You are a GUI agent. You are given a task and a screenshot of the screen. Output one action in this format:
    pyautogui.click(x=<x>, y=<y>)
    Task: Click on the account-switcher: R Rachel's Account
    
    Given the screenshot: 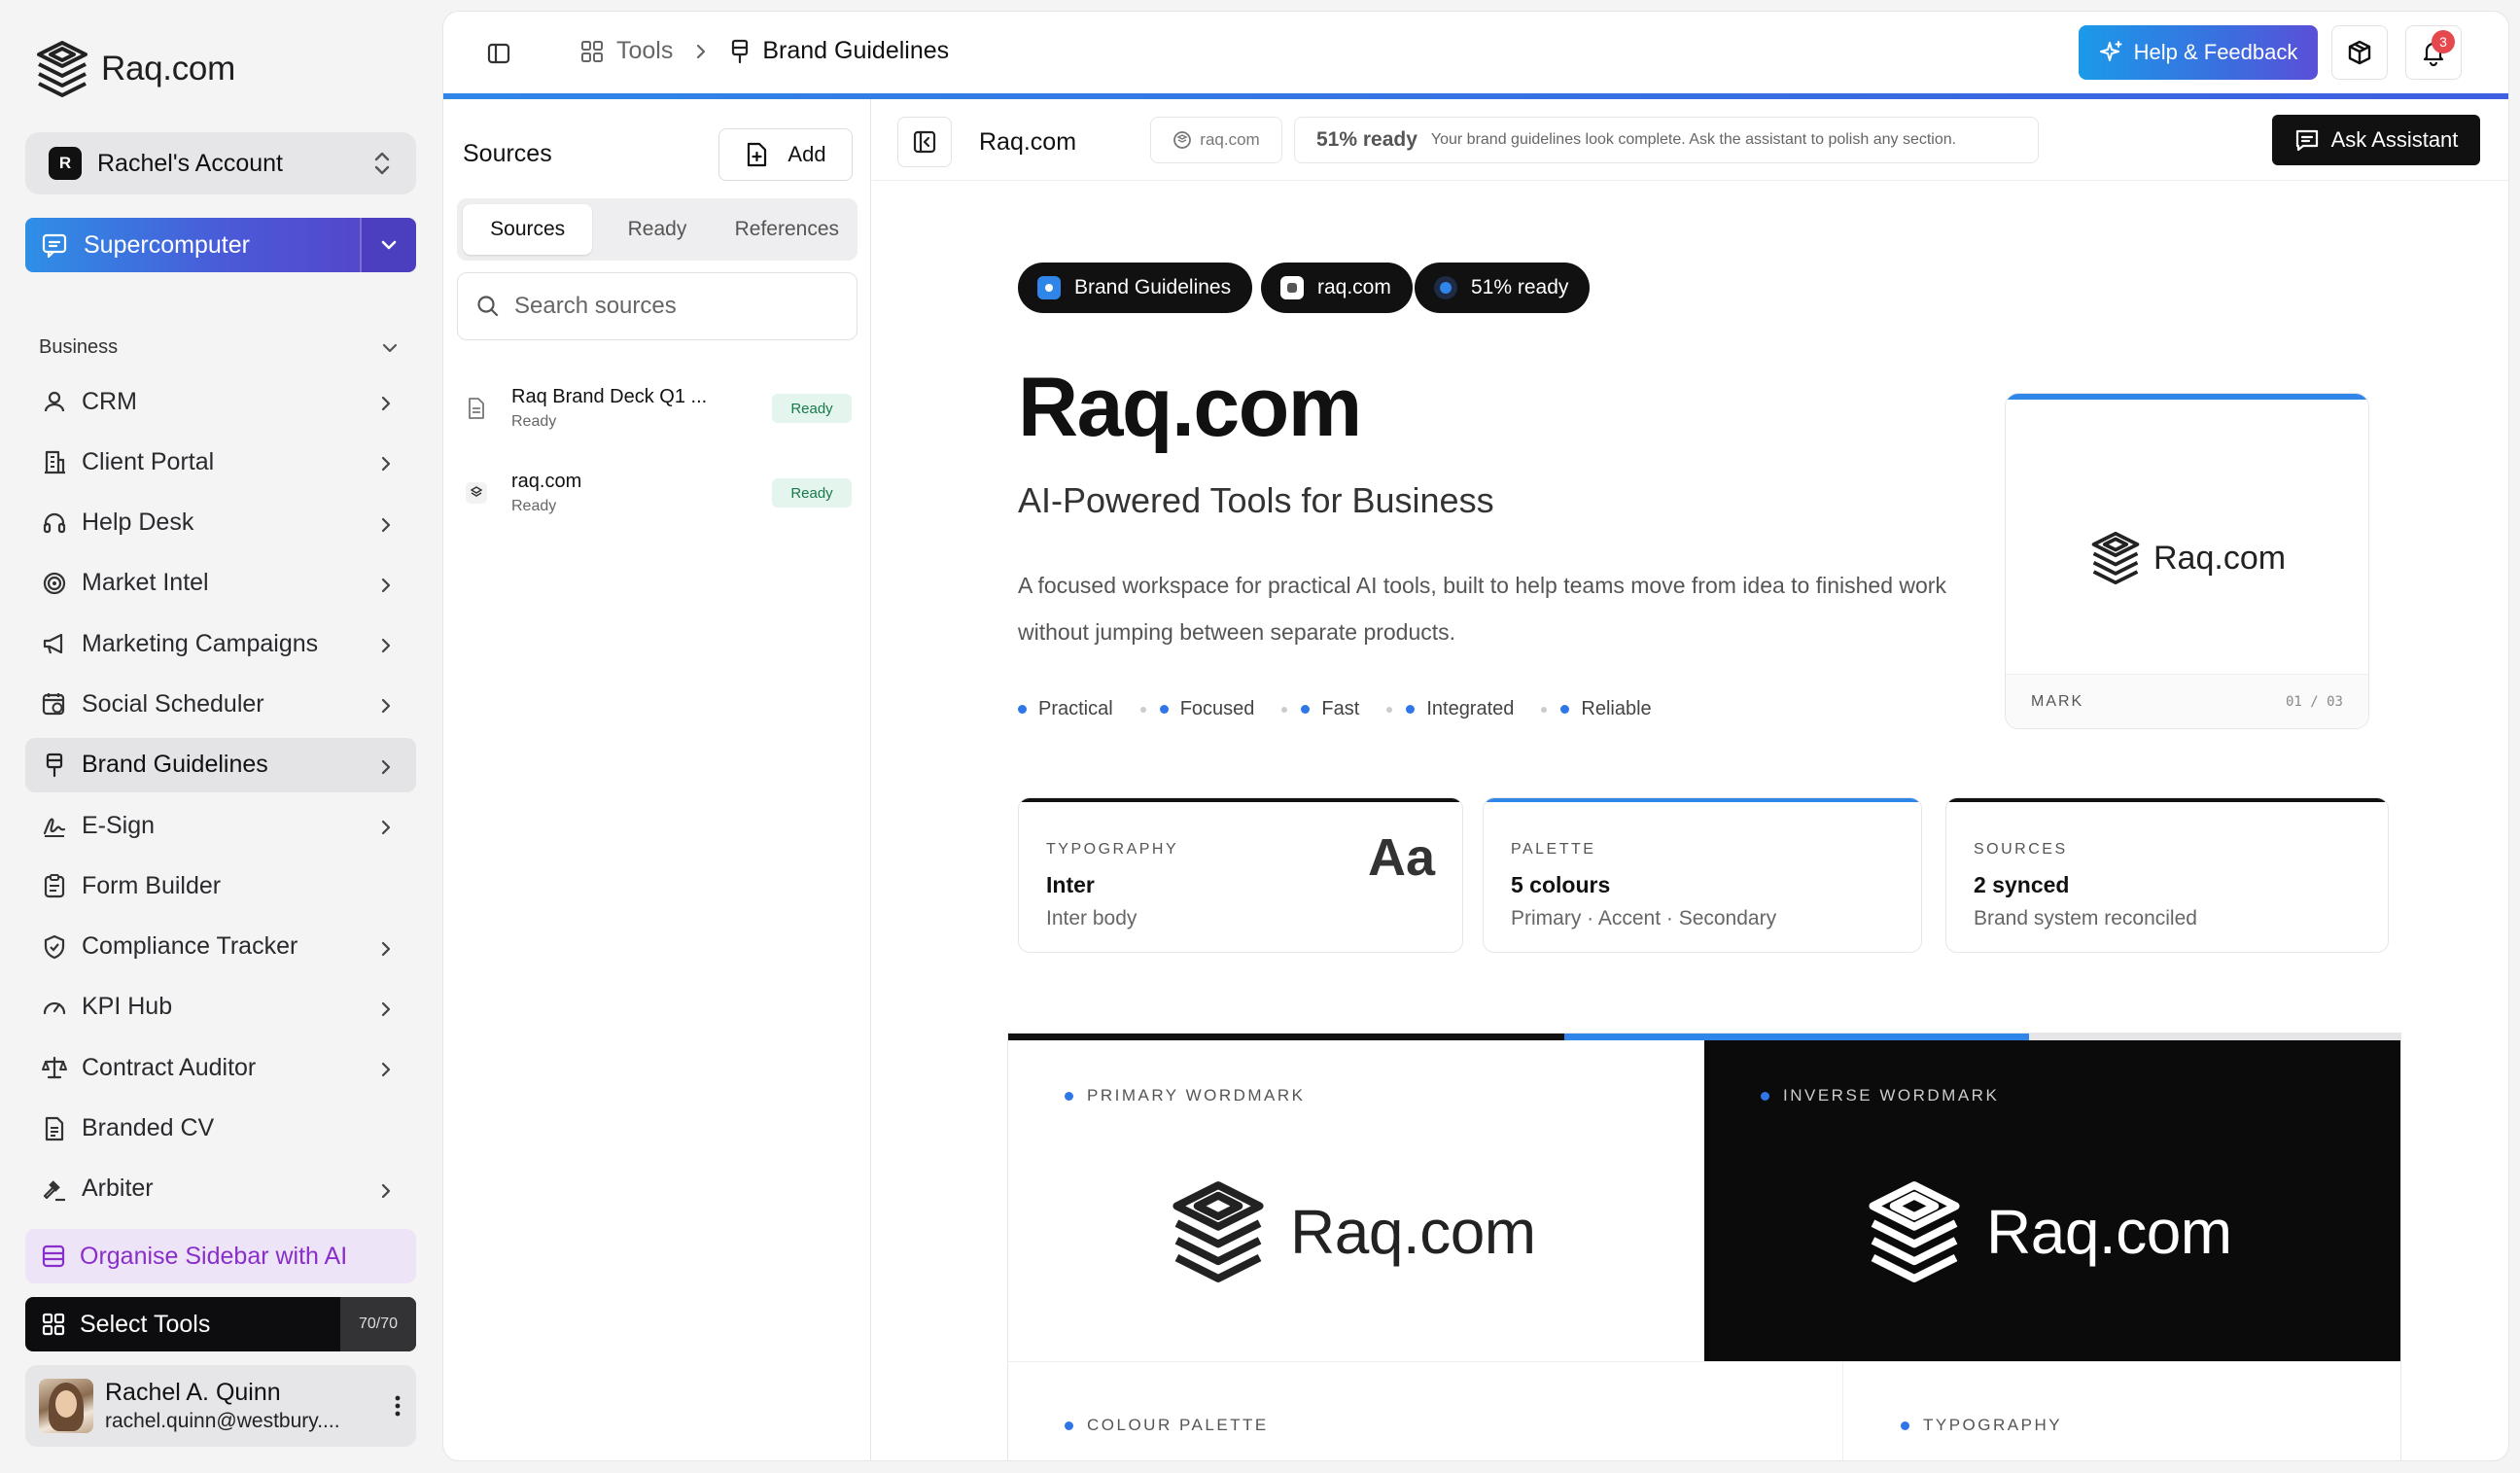 What is the action you would take?
    pyautogui.click(x=220, y=163)
    